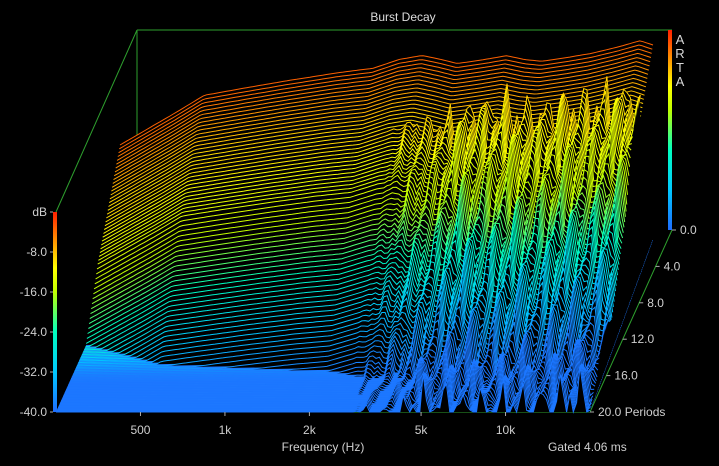 The height and width of the screenshot is (466, 719). Describe the element at coordinates (422, 430) in the screenshot. I see `x-tick-label: 5k` at that location.